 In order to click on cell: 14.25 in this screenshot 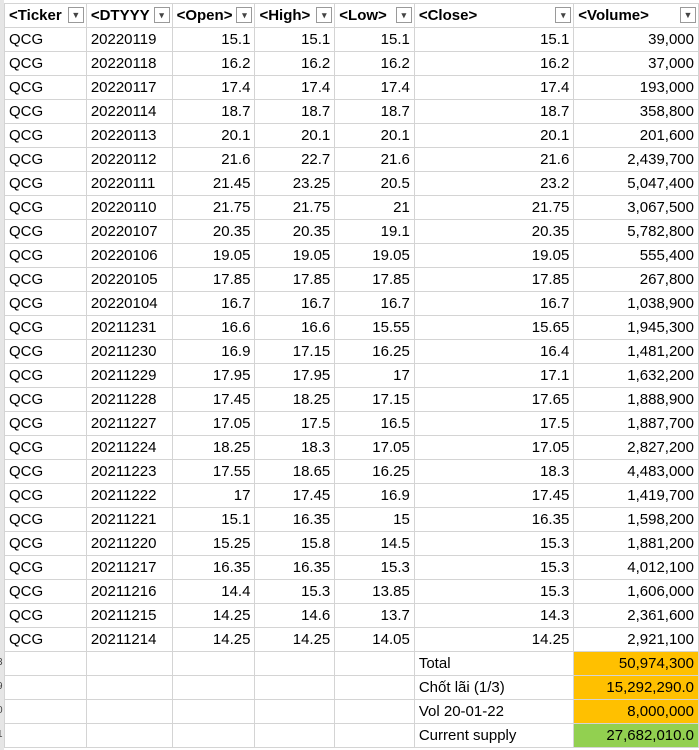, I will do `click(494, 639)`.